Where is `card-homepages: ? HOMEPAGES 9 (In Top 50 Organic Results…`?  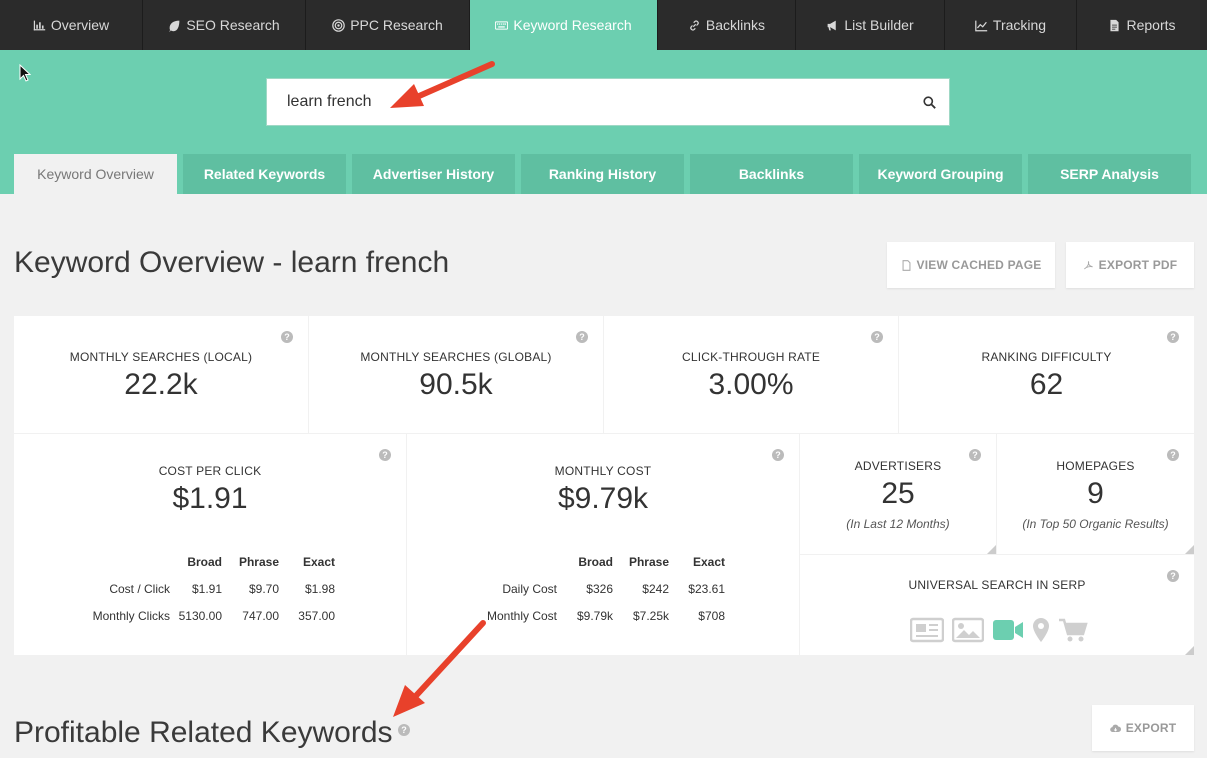
card-homepages: ? HOMEPAGES 9 (In Top 50 Organic Results… is located at coordinates (1095, 494).